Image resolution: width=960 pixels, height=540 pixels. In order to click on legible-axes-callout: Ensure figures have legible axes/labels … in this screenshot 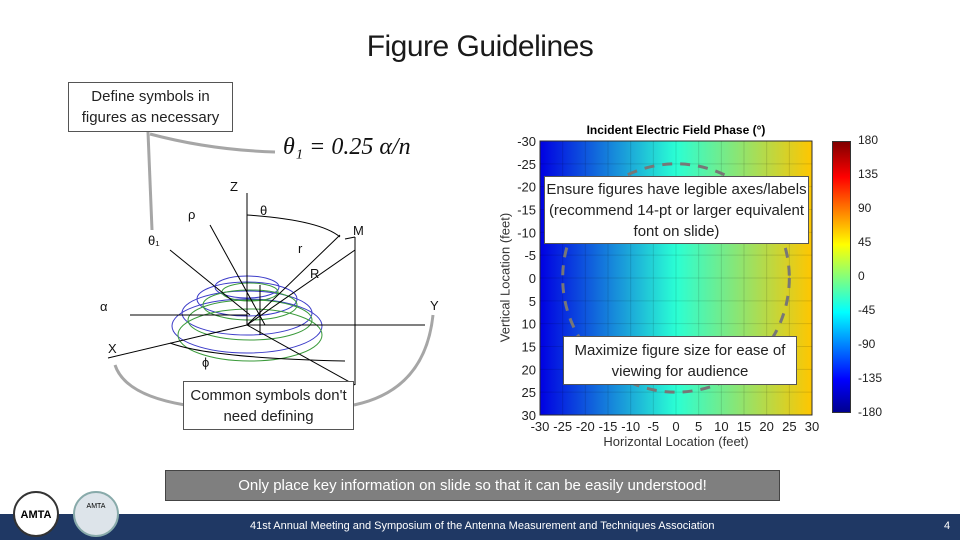, I will do `click(676, 210)`.